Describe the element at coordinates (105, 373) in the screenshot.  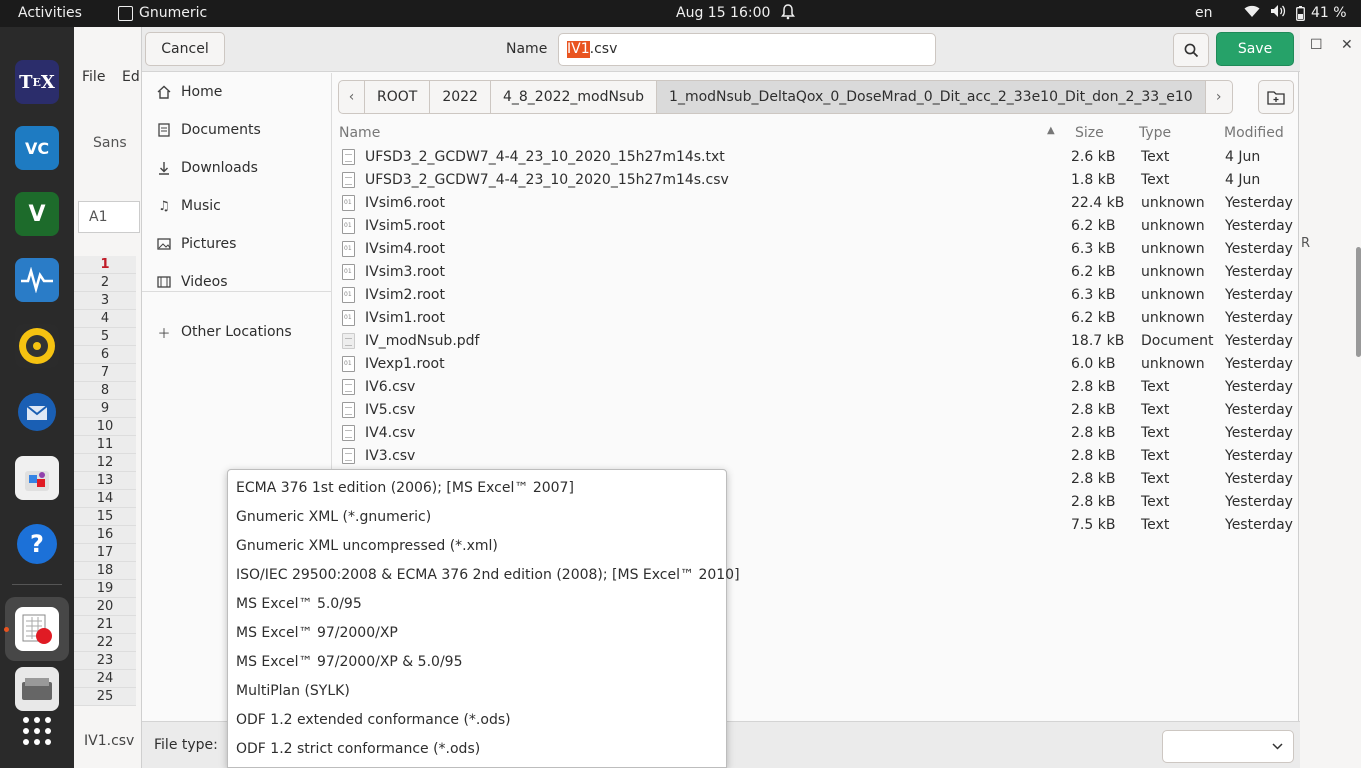
I see `row-number: 7` at that location.